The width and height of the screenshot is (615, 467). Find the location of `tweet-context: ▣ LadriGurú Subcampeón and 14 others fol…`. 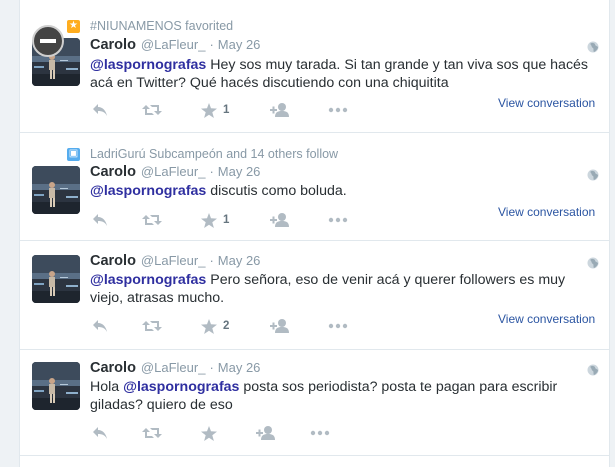

tweet-context: ▣ LadriGurú Subcampeón and 14 others fol… is located at coordinates (202, 154).